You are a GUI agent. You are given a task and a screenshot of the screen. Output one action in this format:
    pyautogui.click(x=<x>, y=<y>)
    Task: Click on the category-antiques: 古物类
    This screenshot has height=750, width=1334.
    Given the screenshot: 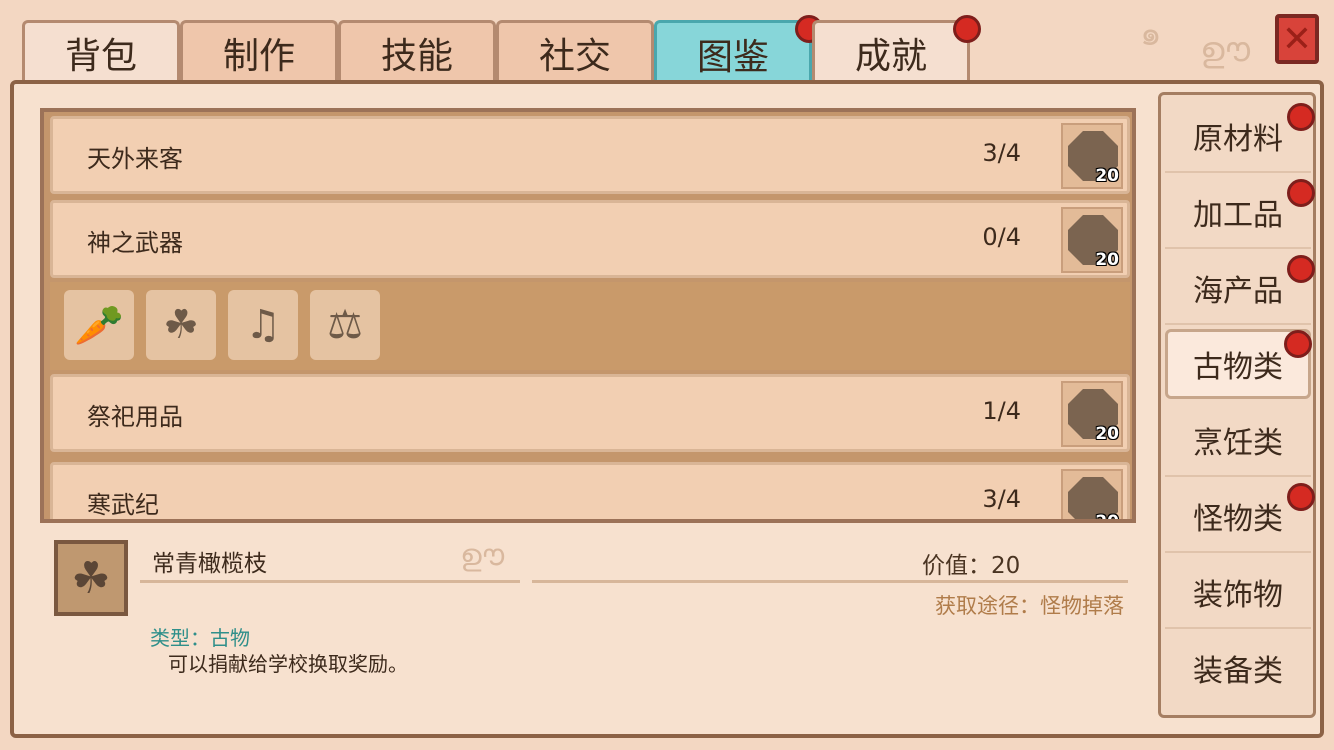 What is the action you would take?
    pyautogui.click(x=1238, y=364)
    